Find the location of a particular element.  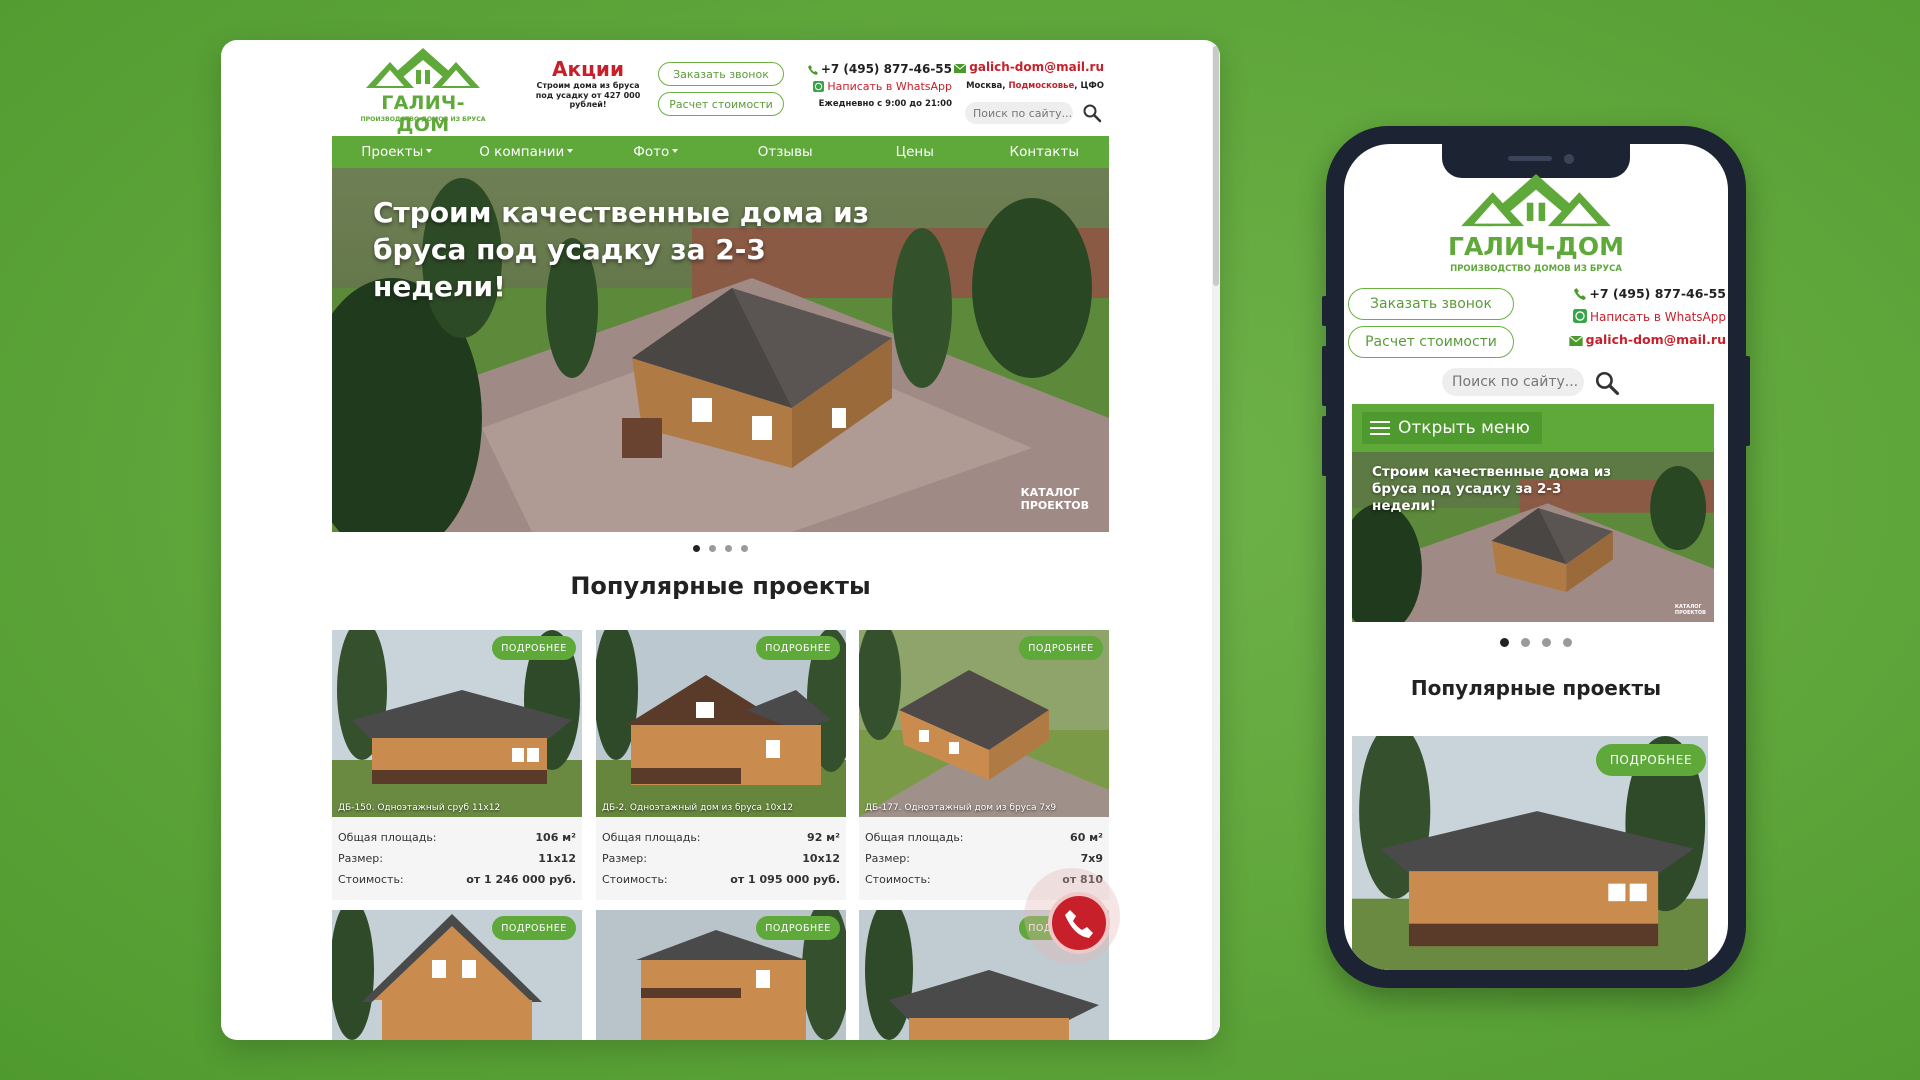

nav-label: Проекты is located at coordinates (392, 152).